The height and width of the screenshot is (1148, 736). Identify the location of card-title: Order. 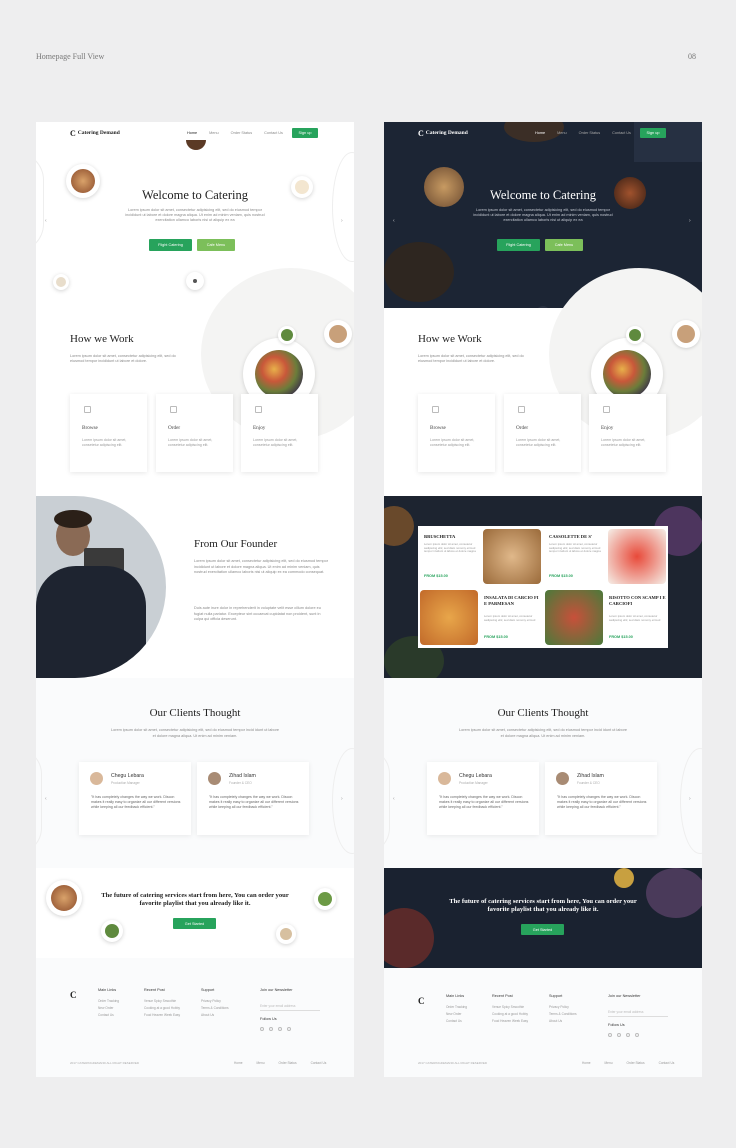
(522, 428).